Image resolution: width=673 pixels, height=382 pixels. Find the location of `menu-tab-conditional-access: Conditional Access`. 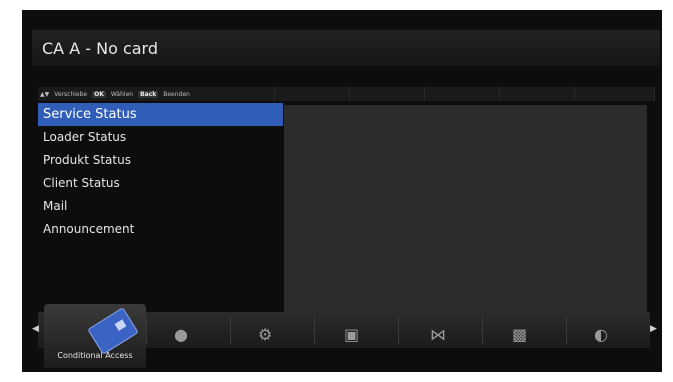

menu-tab-conditional-access: Conditional Access is located at coordinates (95, 336).